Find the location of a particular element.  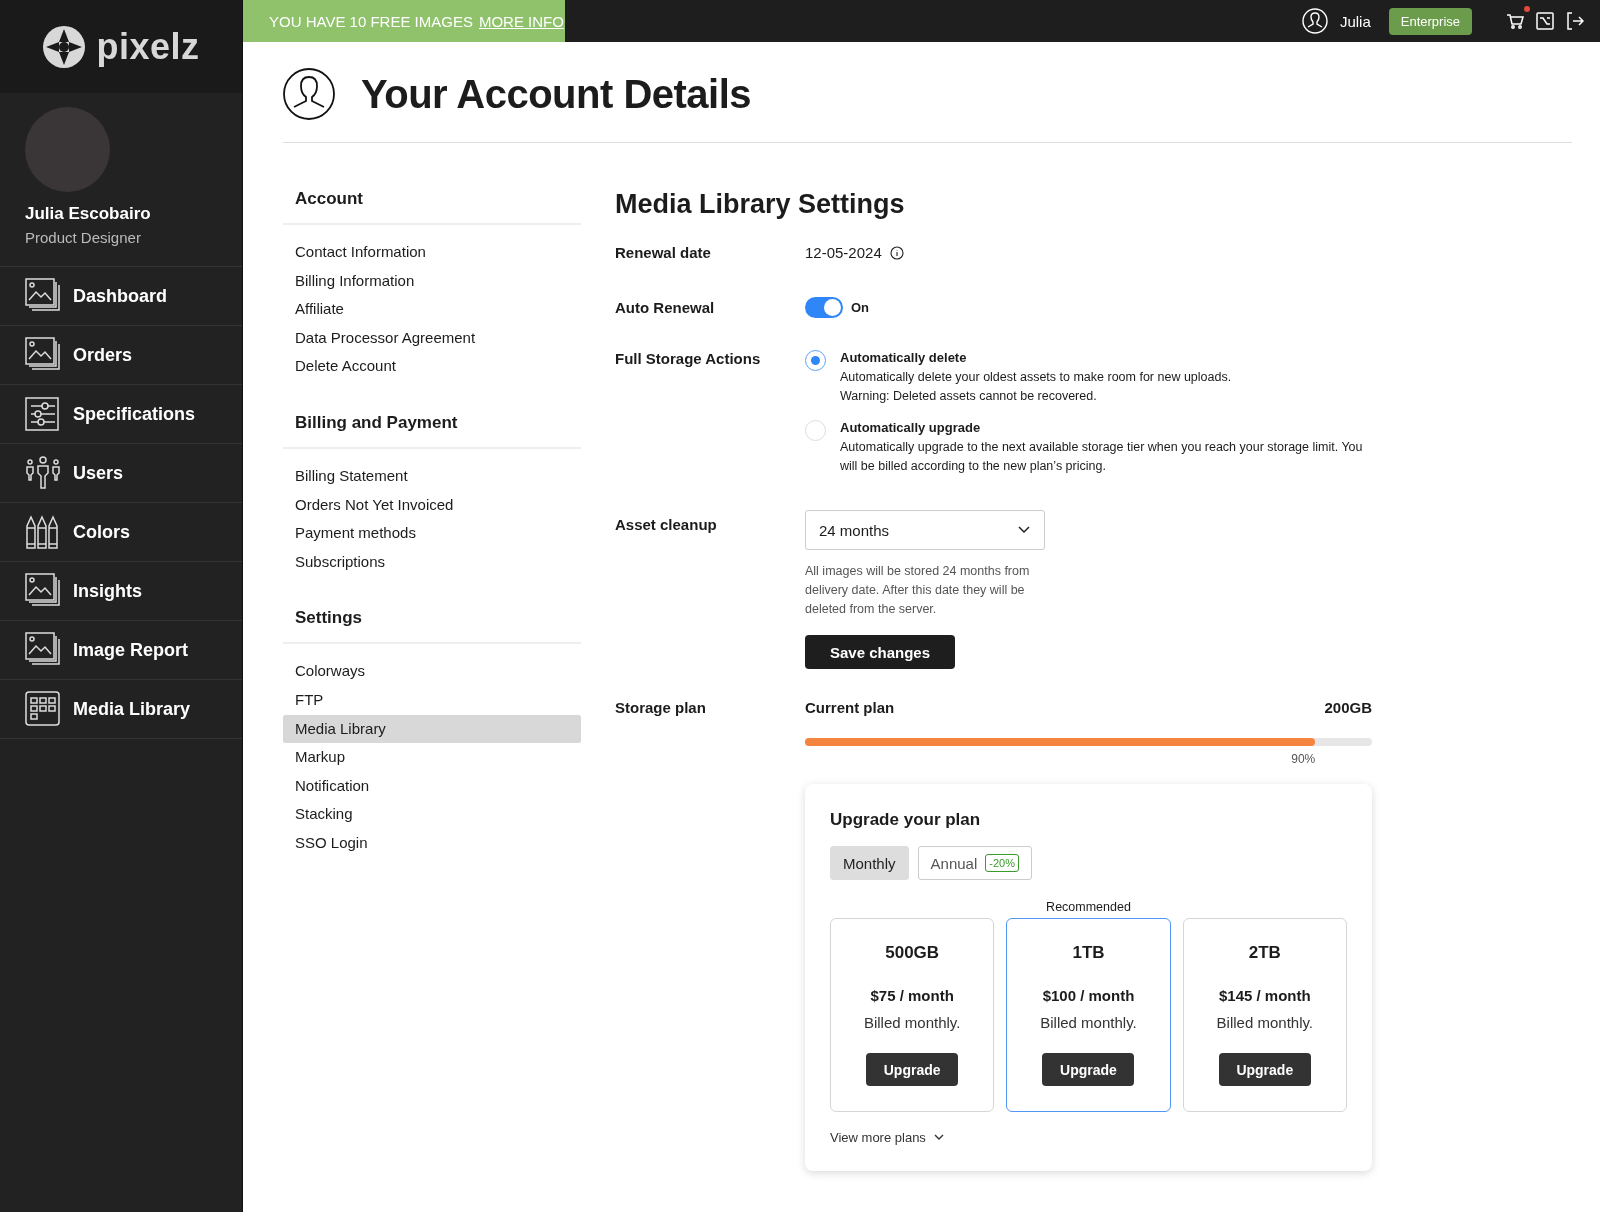

sidebar-nav-item: Media Library is located at coordinates (121, 709).